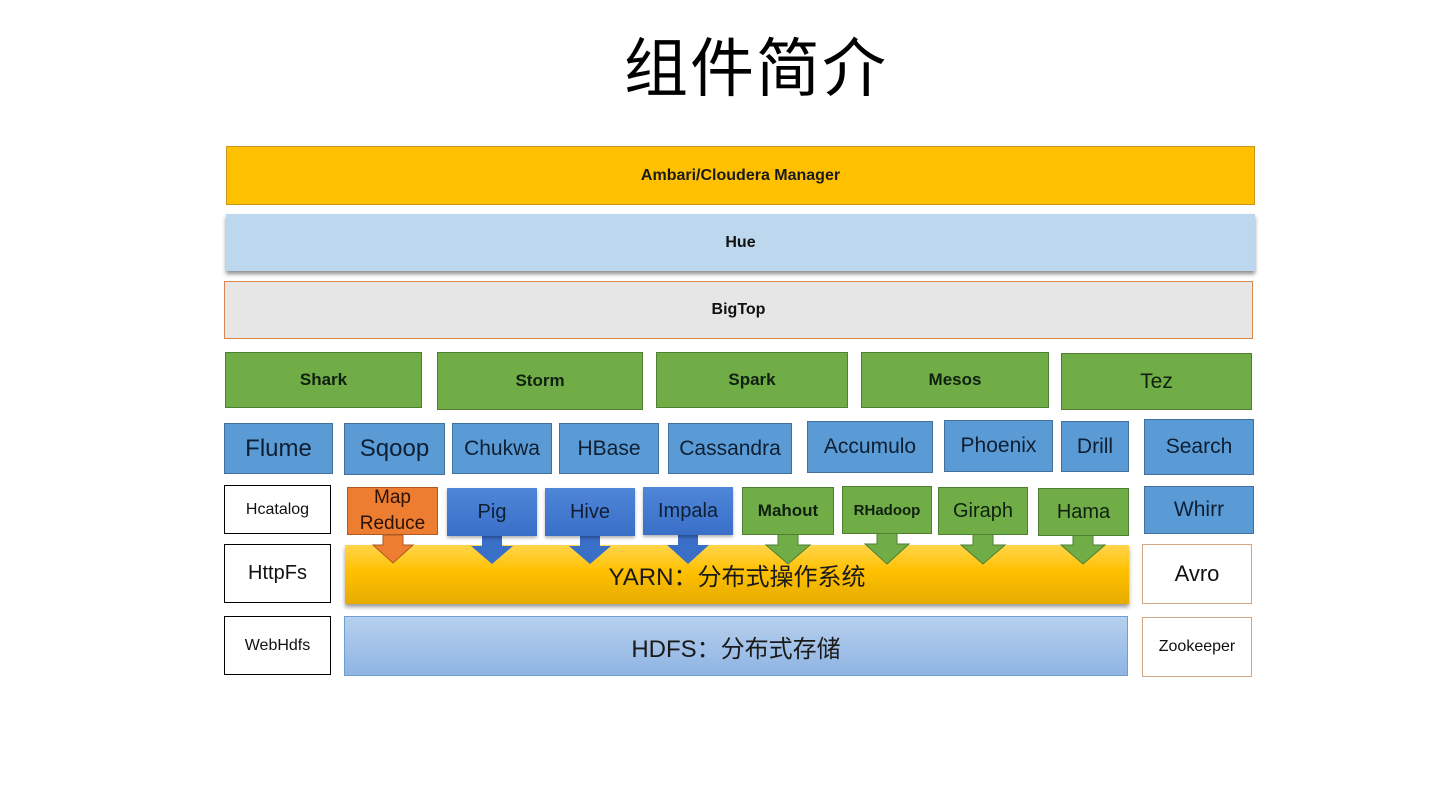 This screenshot has height=810, width=1440. Describe the element at coordinates (740, 242) in the screenshot. I see `ui-layer: Hue` at that location.